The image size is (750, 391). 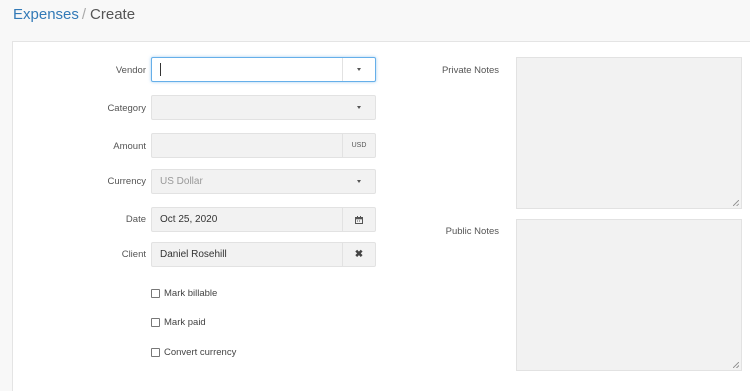 I want to click on convert-currency-checkbox: Convert currency, so click(x=193, y=352).